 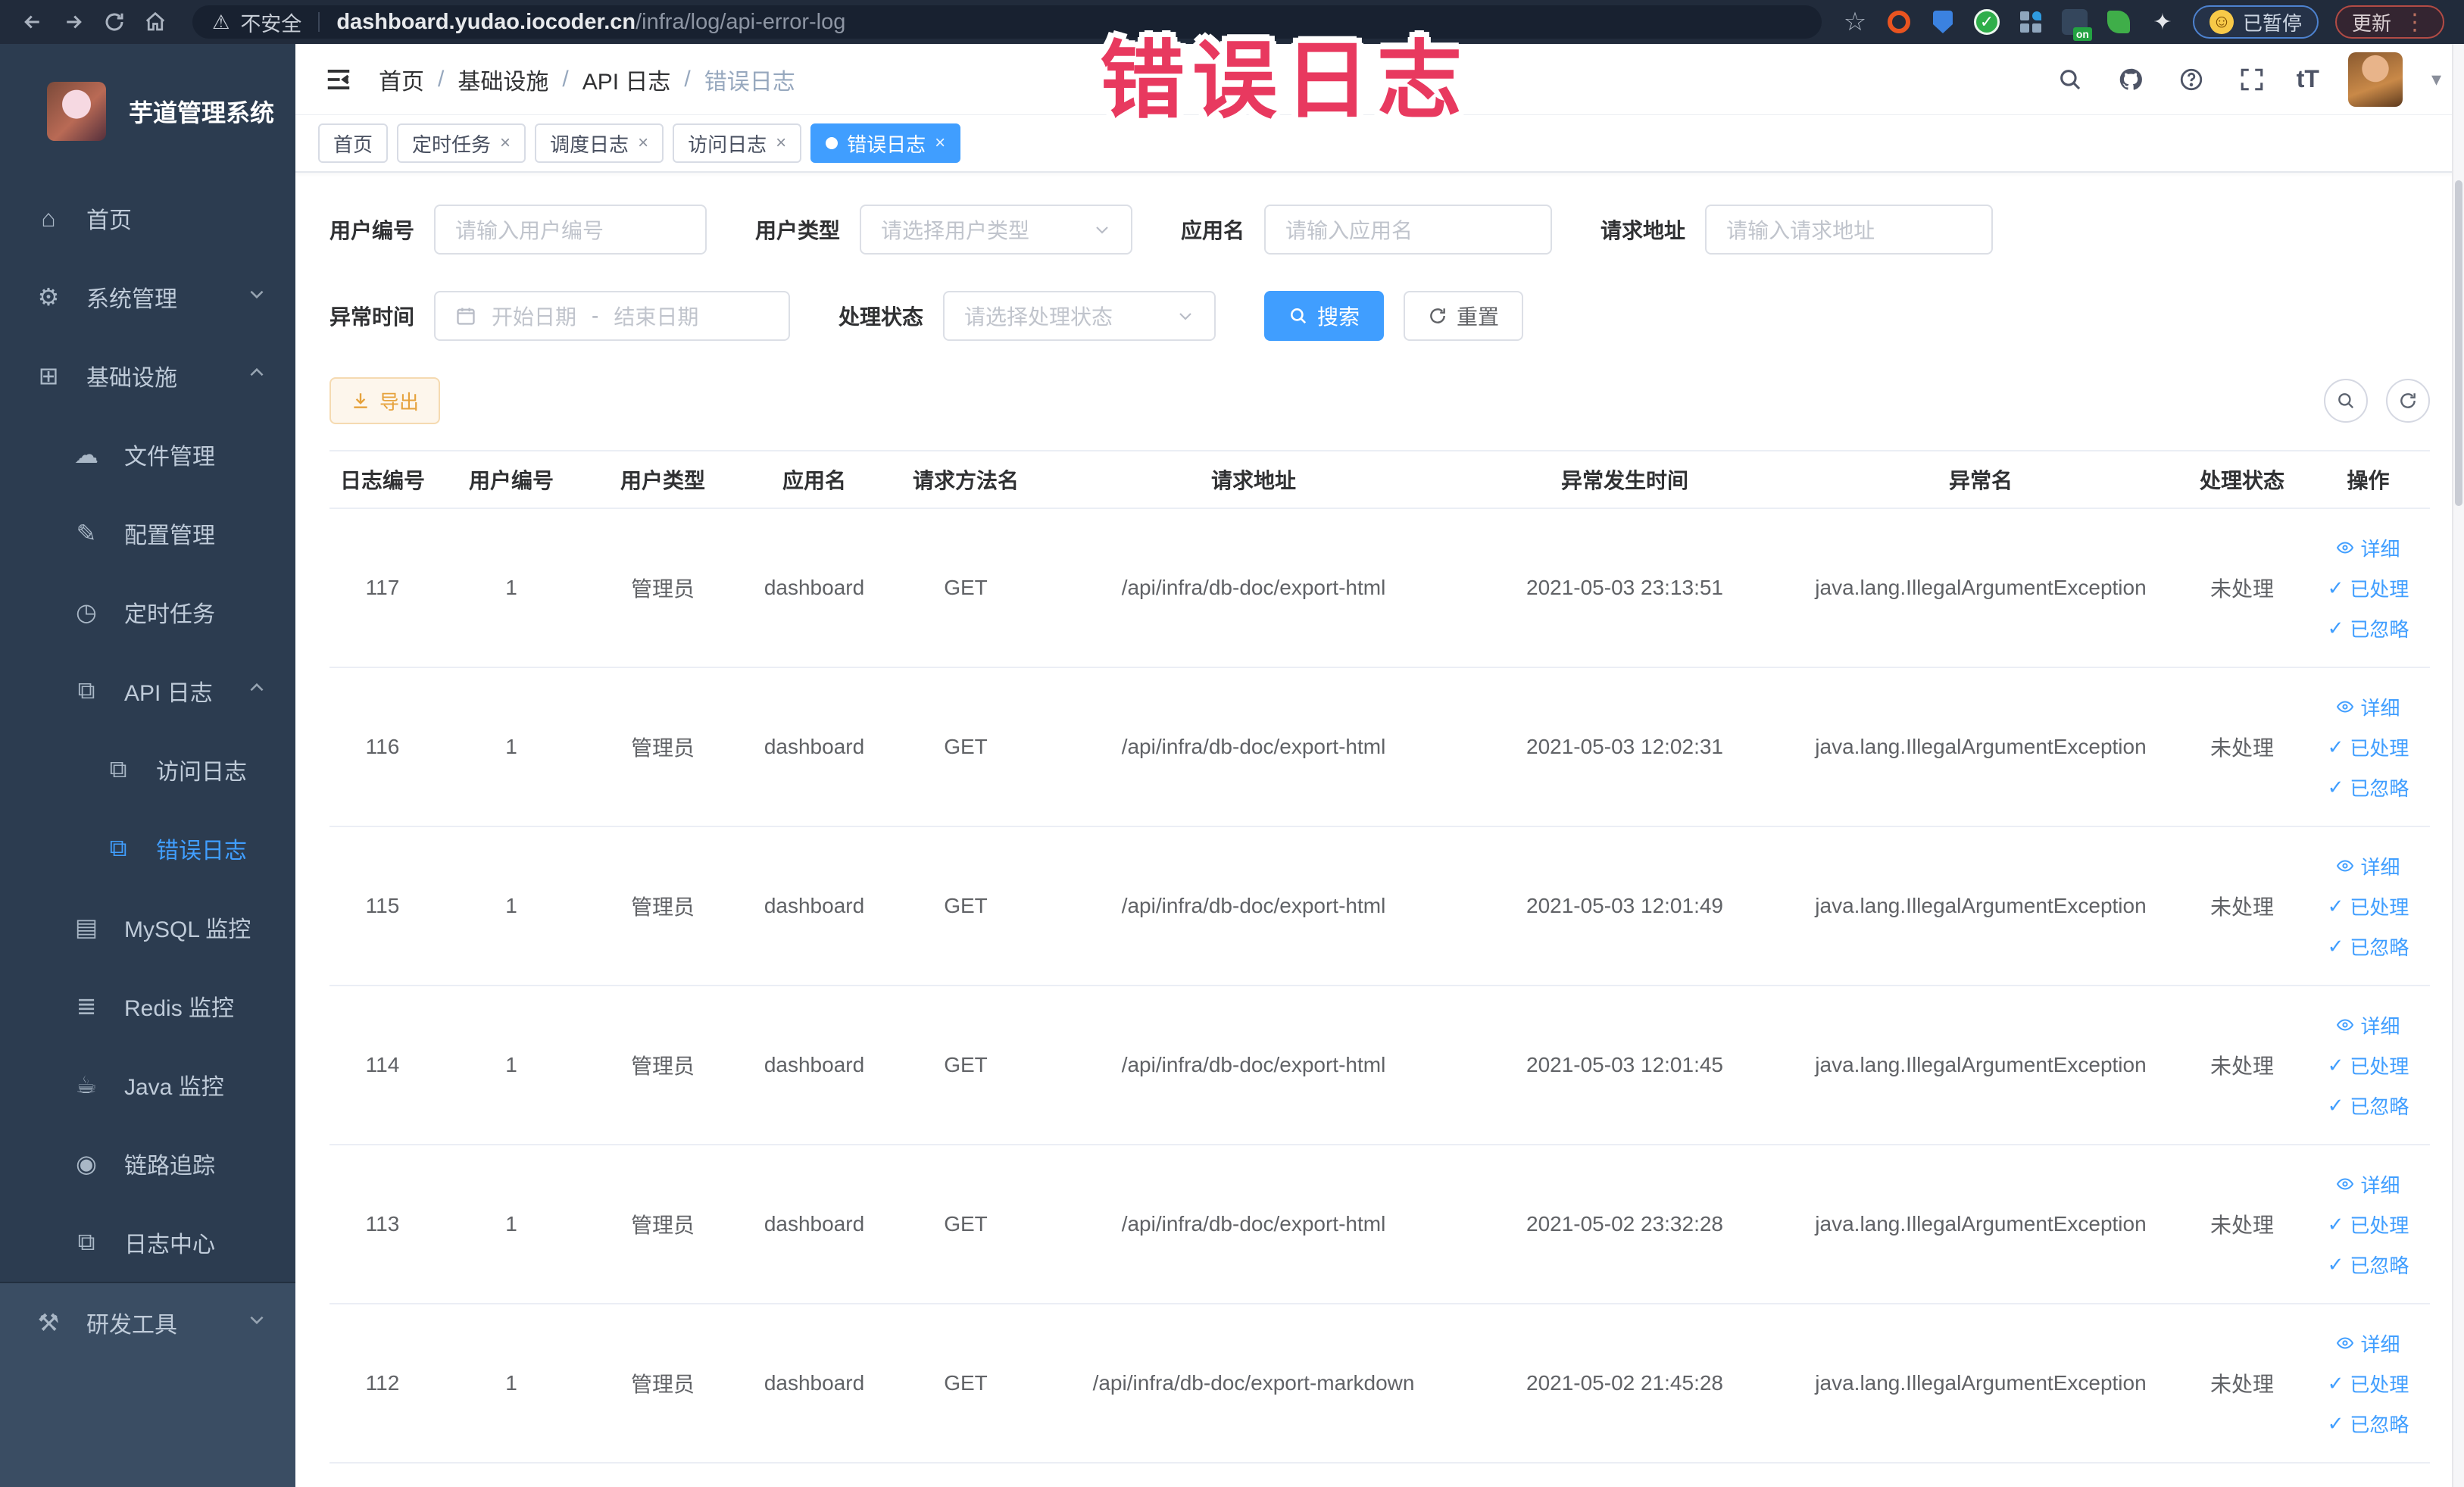 I want to click on paused-extension-pill: ☺ 已暂停, so click(x=2255, y=22).